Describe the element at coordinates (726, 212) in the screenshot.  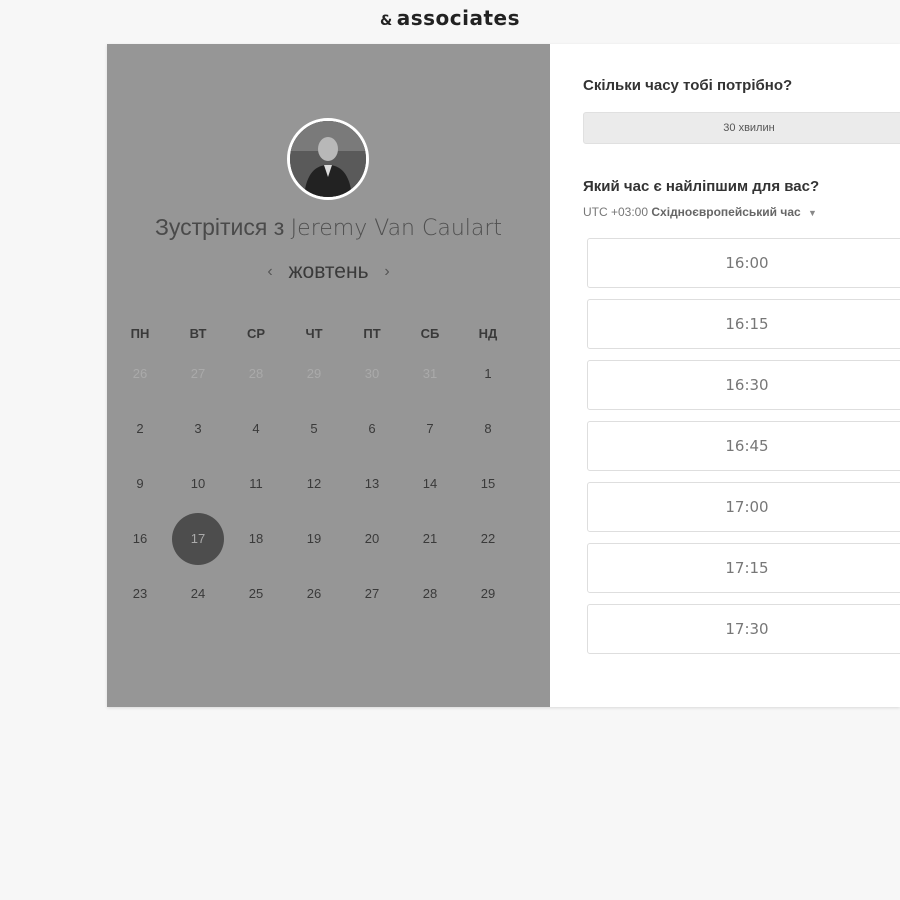
I see `timezone-name: Східноєвропейський час` at that location.